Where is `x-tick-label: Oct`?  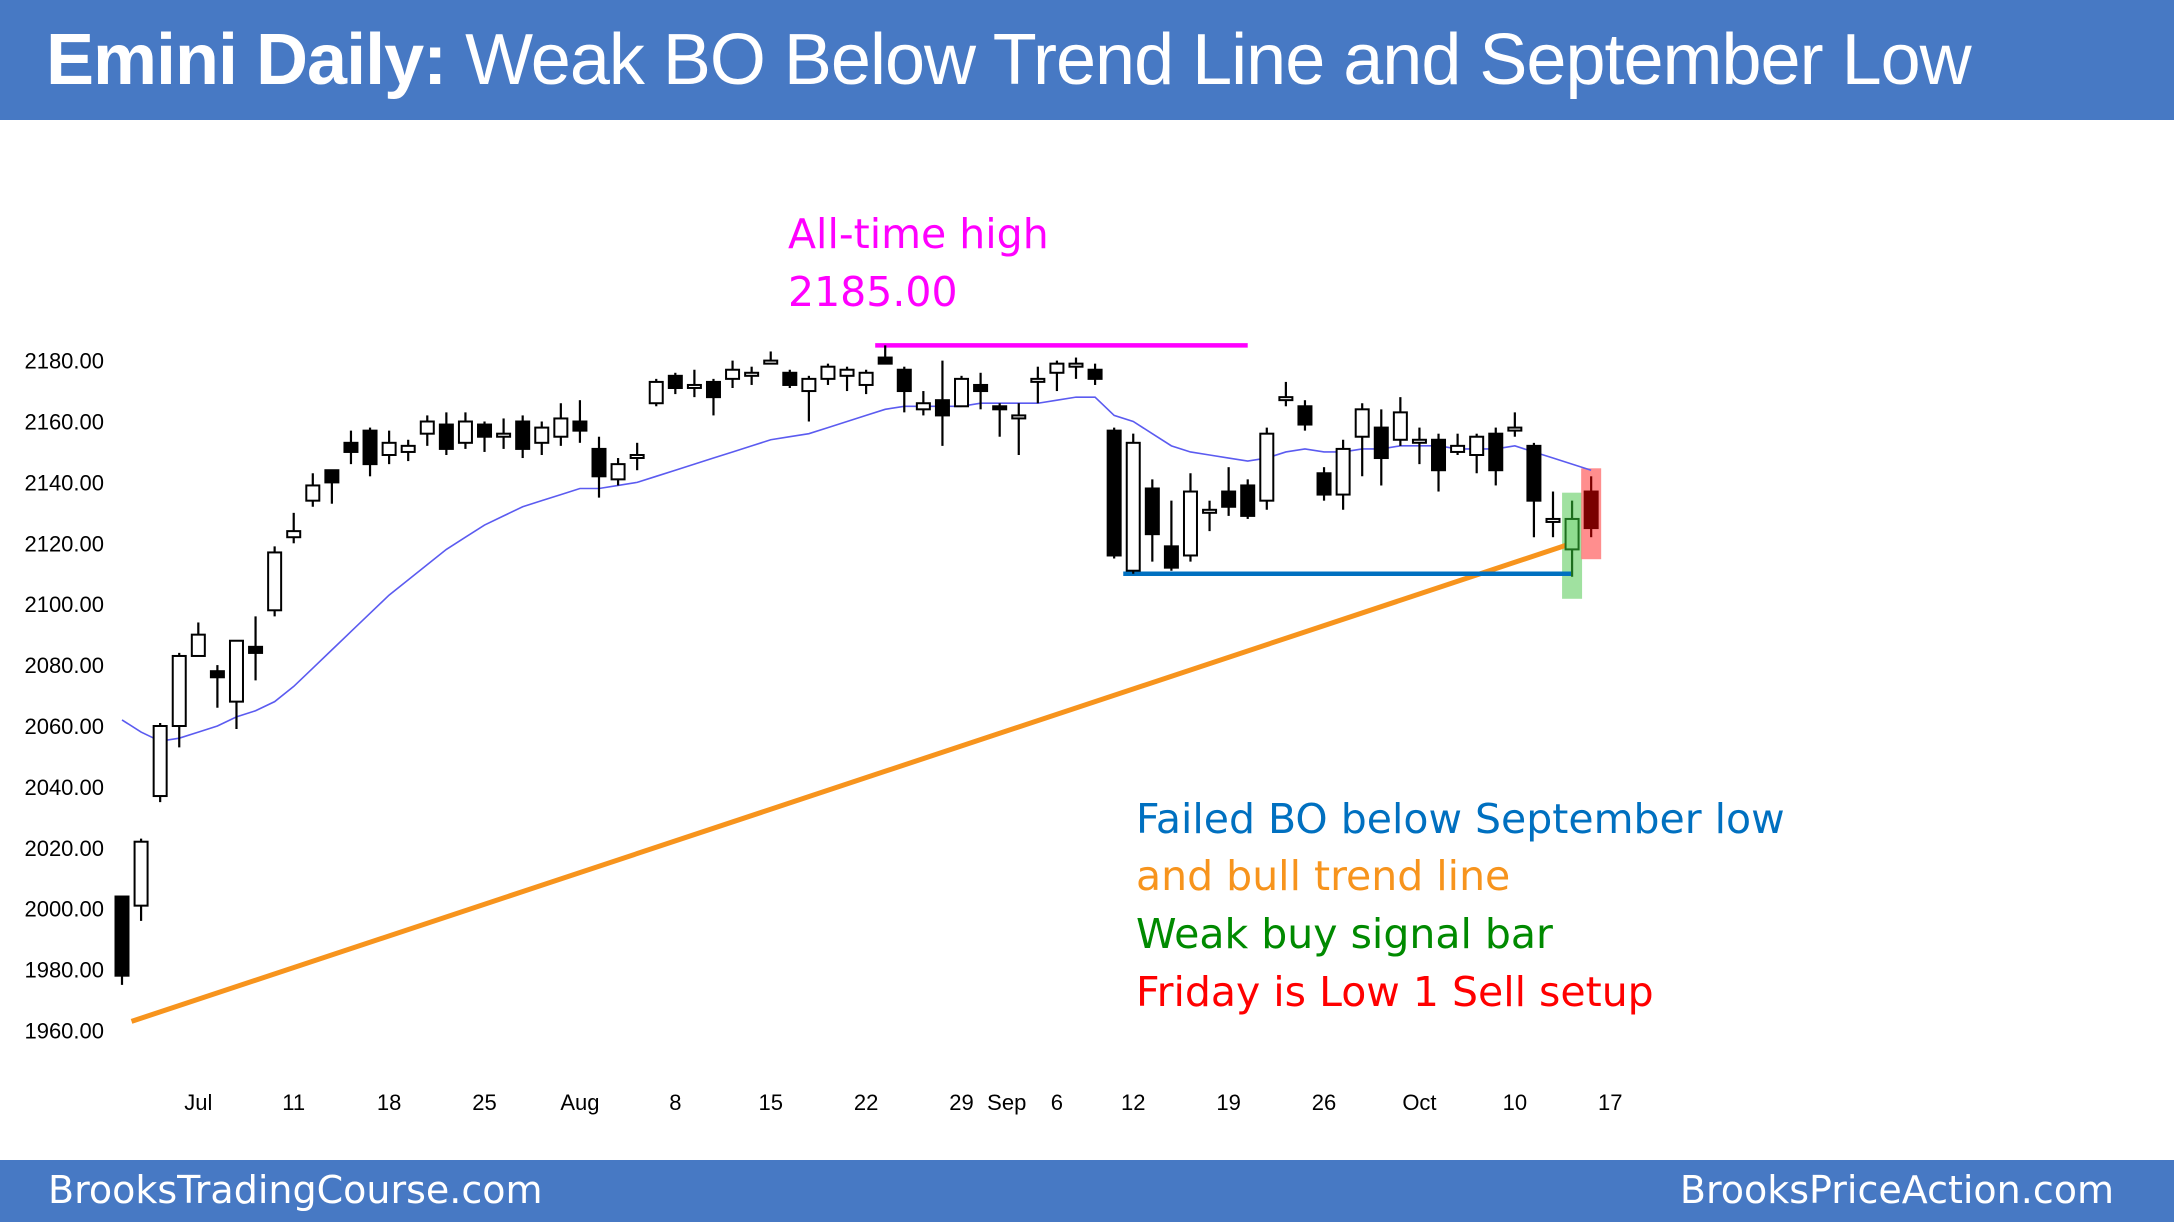
x-tick-label: Oct is located at coordinates (1419, 1102).